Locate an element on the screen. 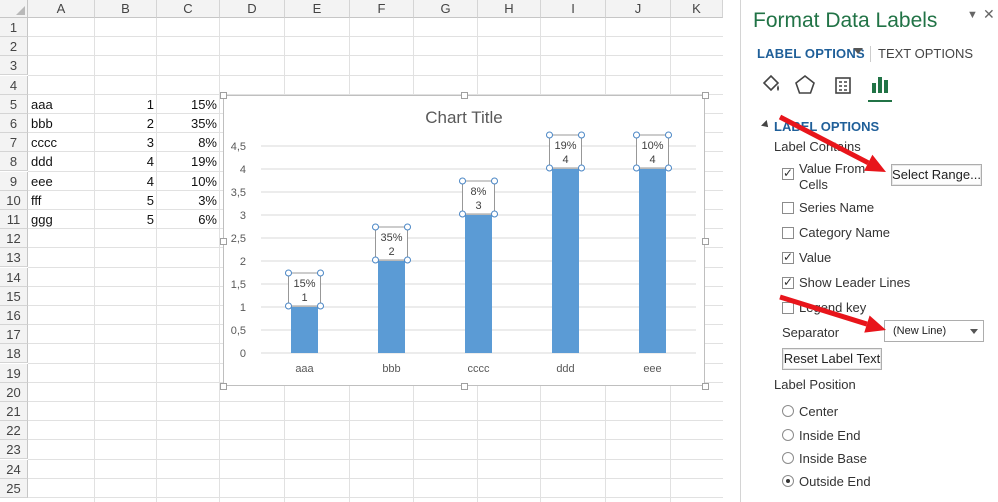  cell-a10: fff is located at coordinates (61, 200).